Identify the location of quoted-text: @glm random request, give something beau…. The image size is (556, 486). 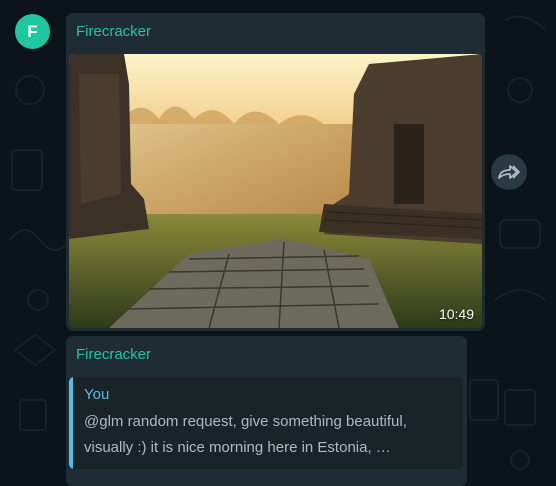
(245, 434).